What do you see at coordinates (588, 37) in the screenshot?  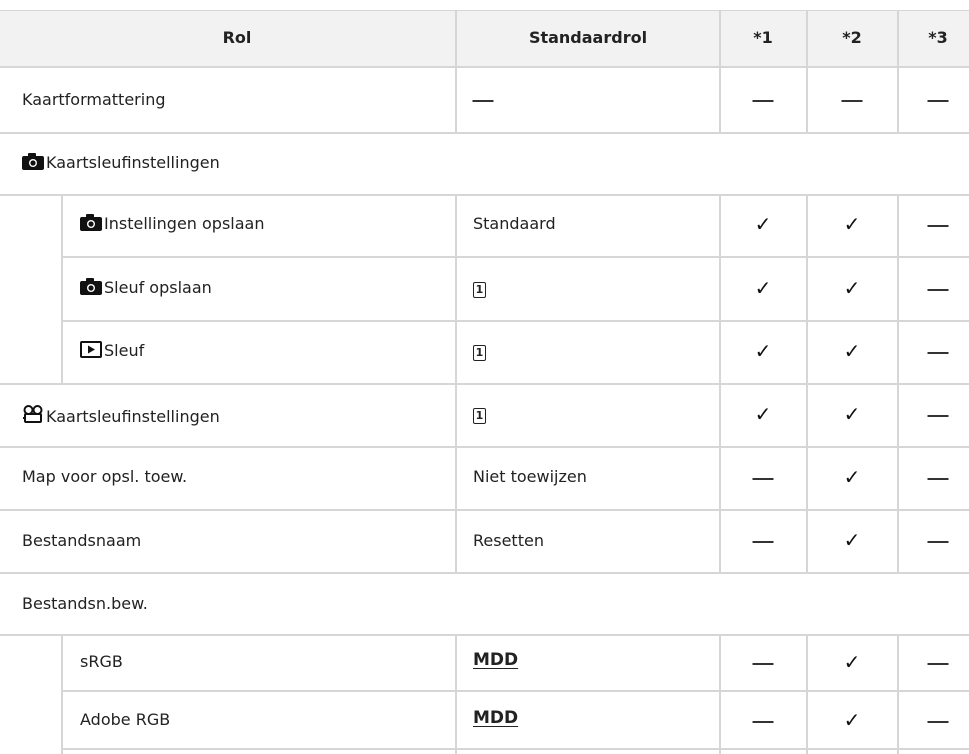 I see `header-standaardrol: Standaardrol` at bounding box center [588, 37].